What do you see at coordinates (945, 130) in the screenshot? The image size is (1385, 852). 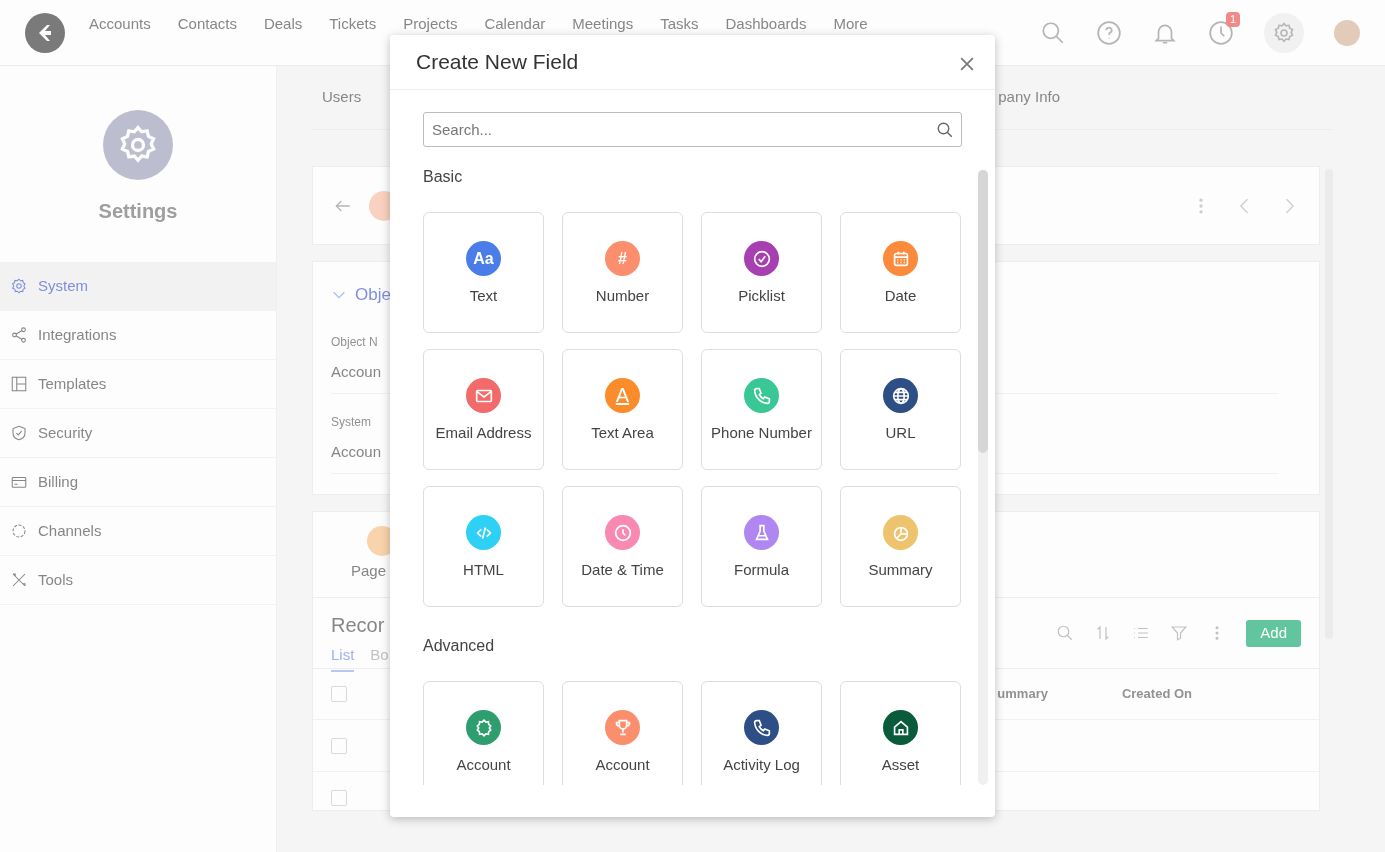 I see `search-icon` at bounding box center [945, 130].